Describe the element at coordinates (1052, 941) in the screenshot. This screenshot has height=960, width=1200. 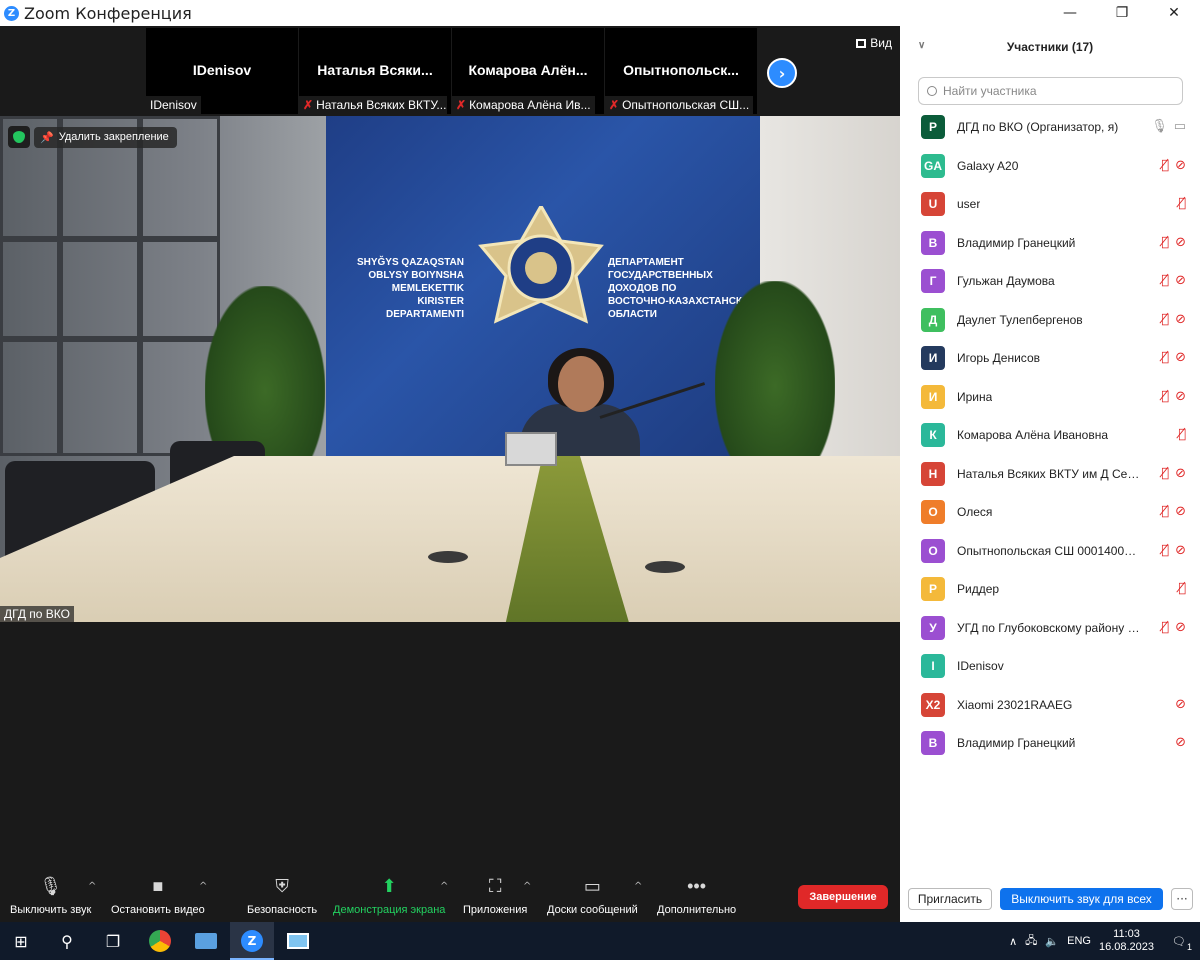
I see `volume-icon: 🔈` at that location.